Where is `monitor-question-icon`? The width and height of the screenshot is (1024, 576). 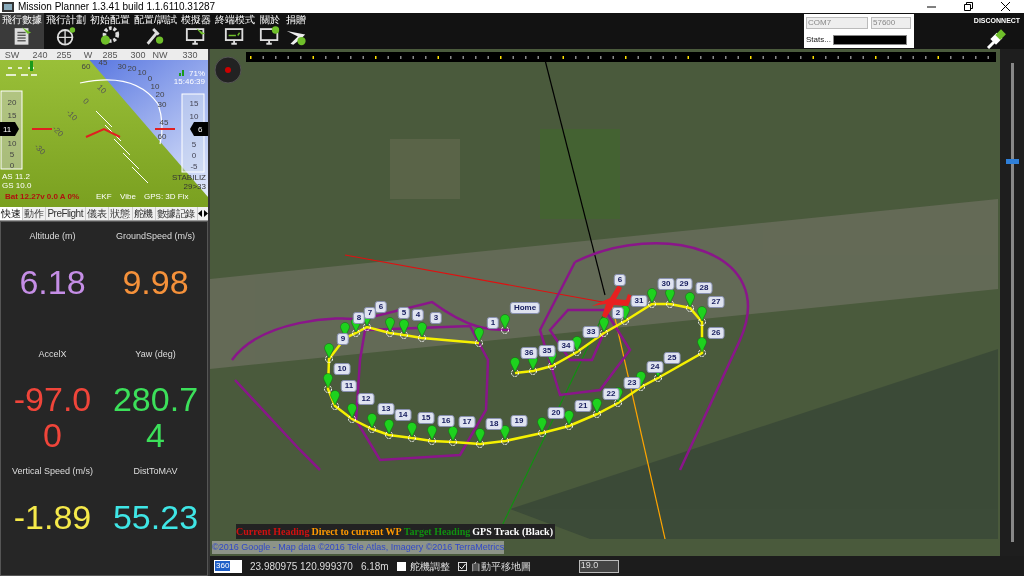
monitor-question-icon is located at coordinates (269, 35).